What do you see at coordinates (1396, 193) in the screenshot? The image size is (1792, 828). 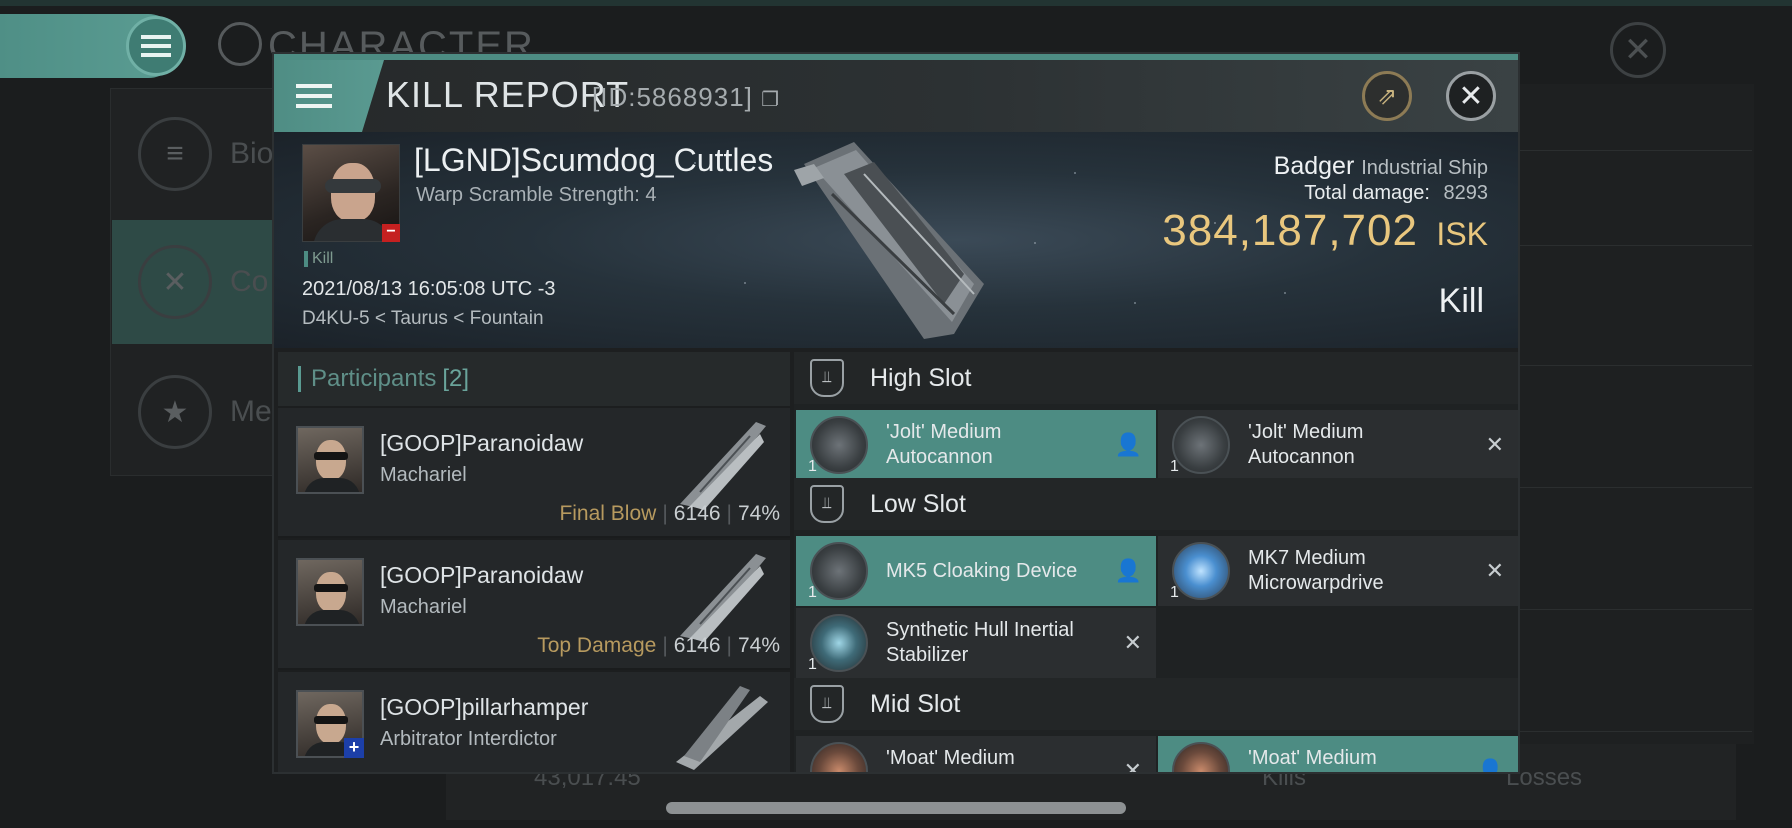 I see `total-damage: Total damage: 8293` at bounding box center [1396, 193].